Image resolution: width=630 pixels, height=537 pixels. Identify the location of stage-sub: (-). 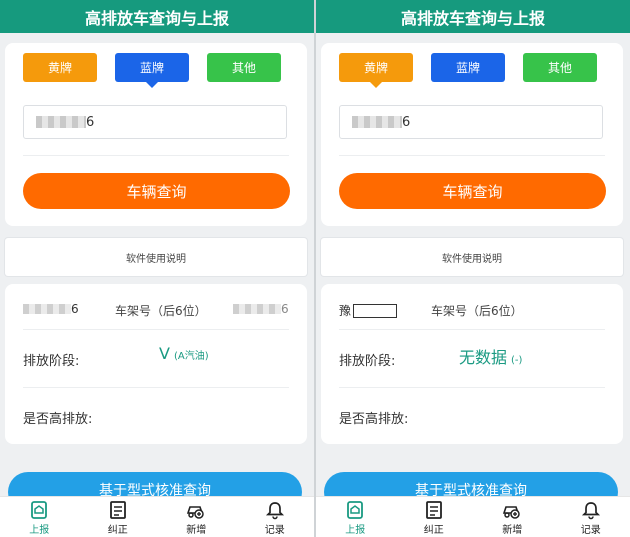
(517, 360).